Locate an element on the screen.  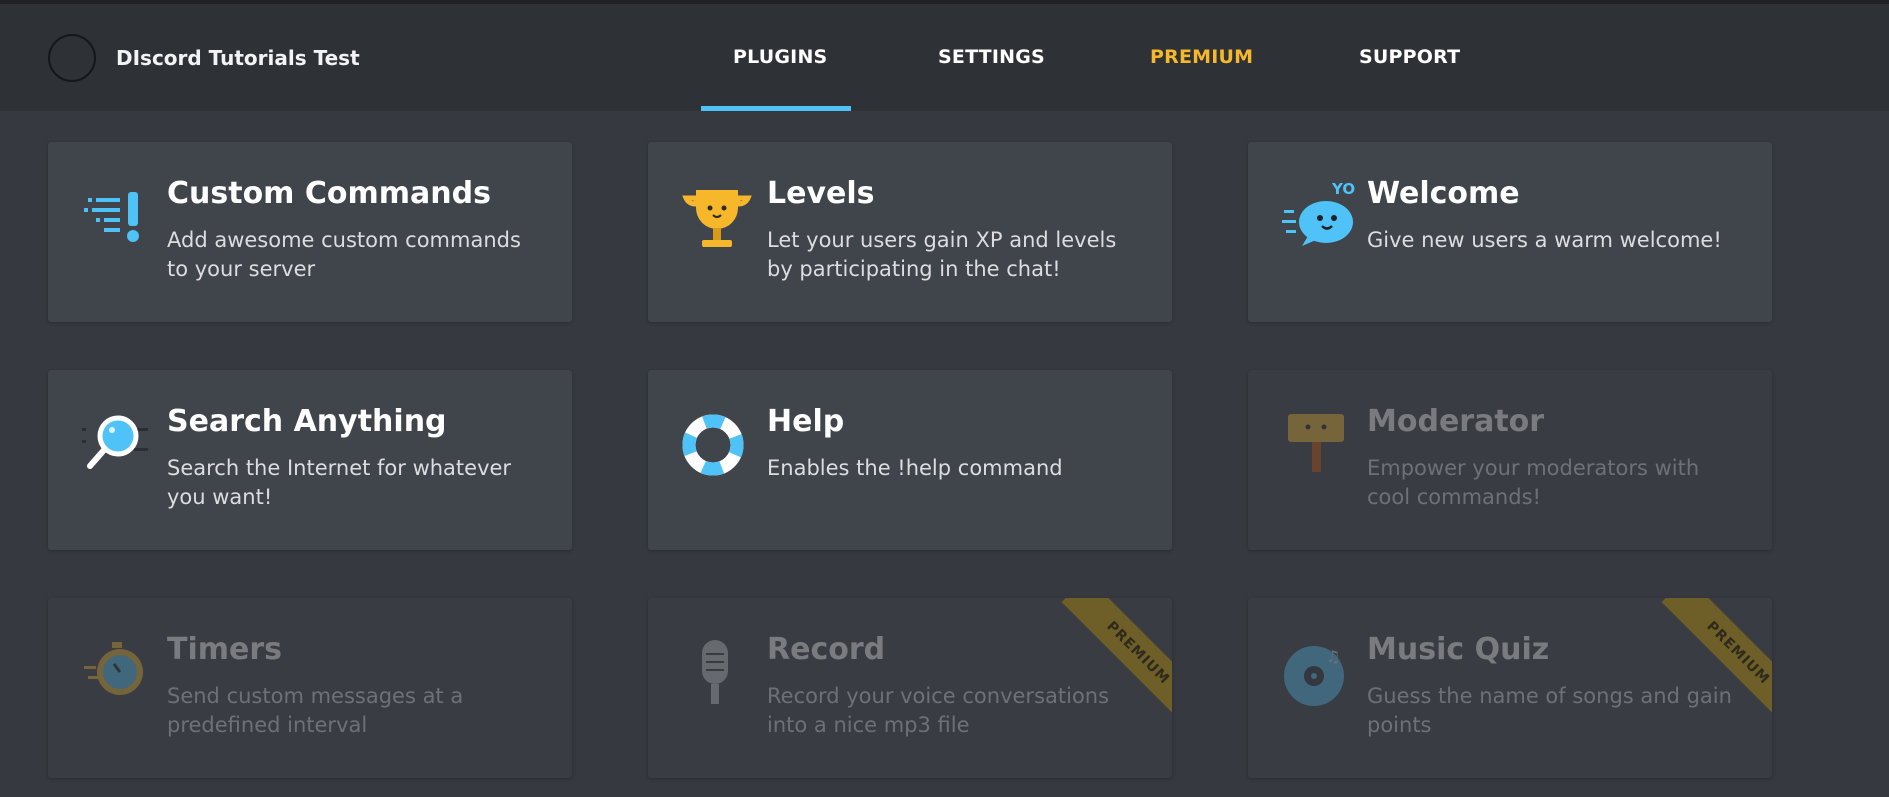
plugin-title: Custom Commands is located at coordinates (329, 193).